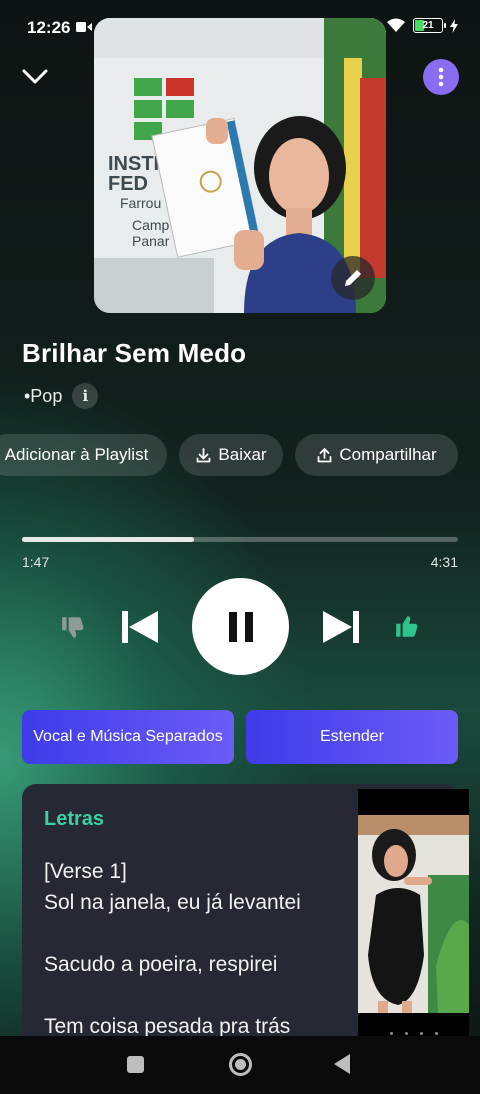 Image resolution: width=480 pixels, height=1094 pixels. I want to click on share-label: Compartilhar, so click(388, 454).